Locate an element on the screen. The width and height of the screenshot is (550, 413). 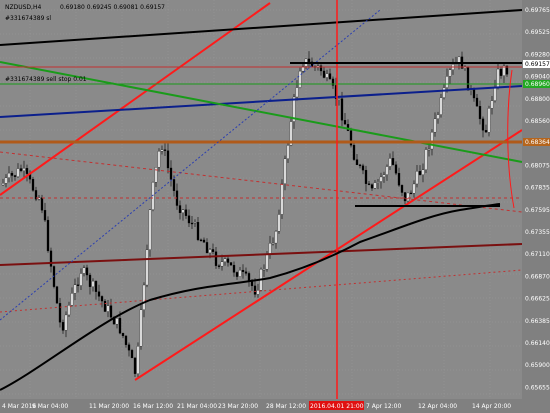
price-axis-label: 0.66140 is located at coordinates (537, 343).